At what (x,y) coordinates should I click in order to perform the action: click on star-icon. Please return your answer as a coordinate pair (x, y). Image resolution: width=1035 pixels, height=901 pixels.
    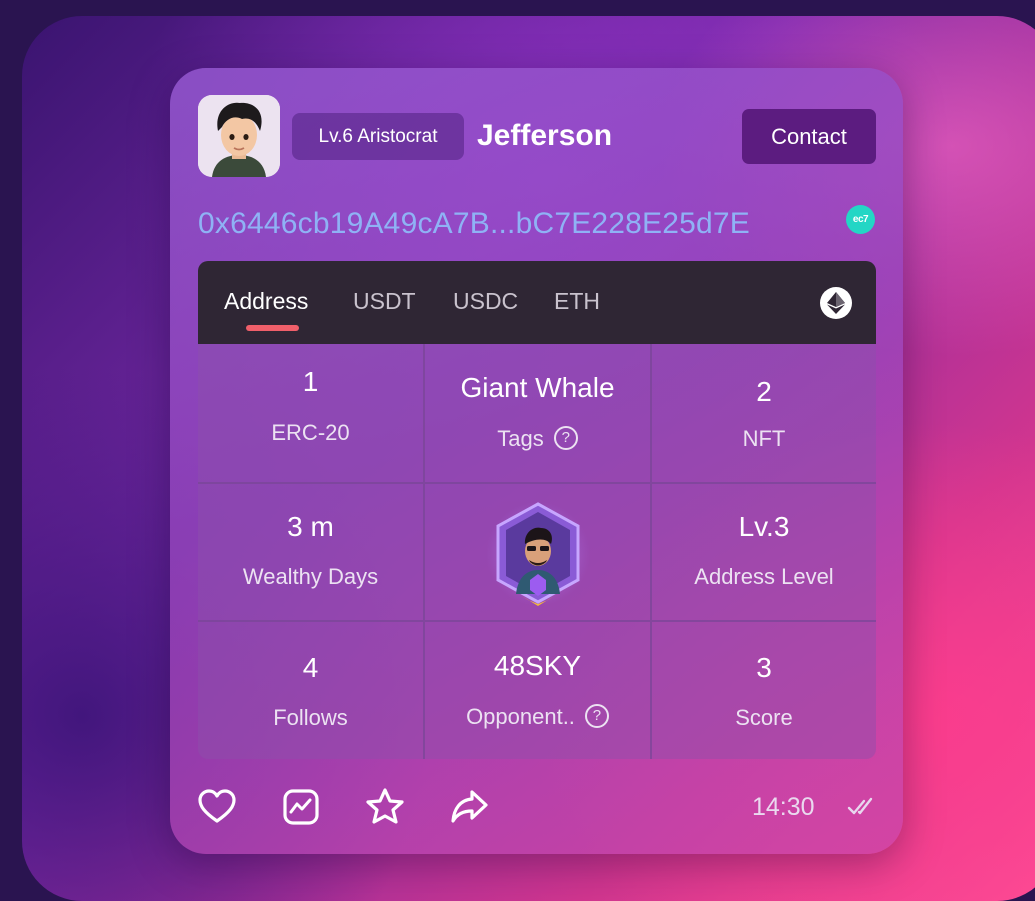
    Looking at the image, I should click on (385, 807).